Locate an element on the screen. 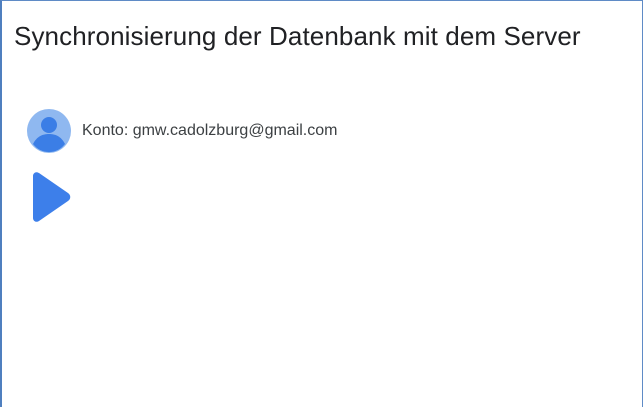  start-sync-button is located at coordinates (50, 197).